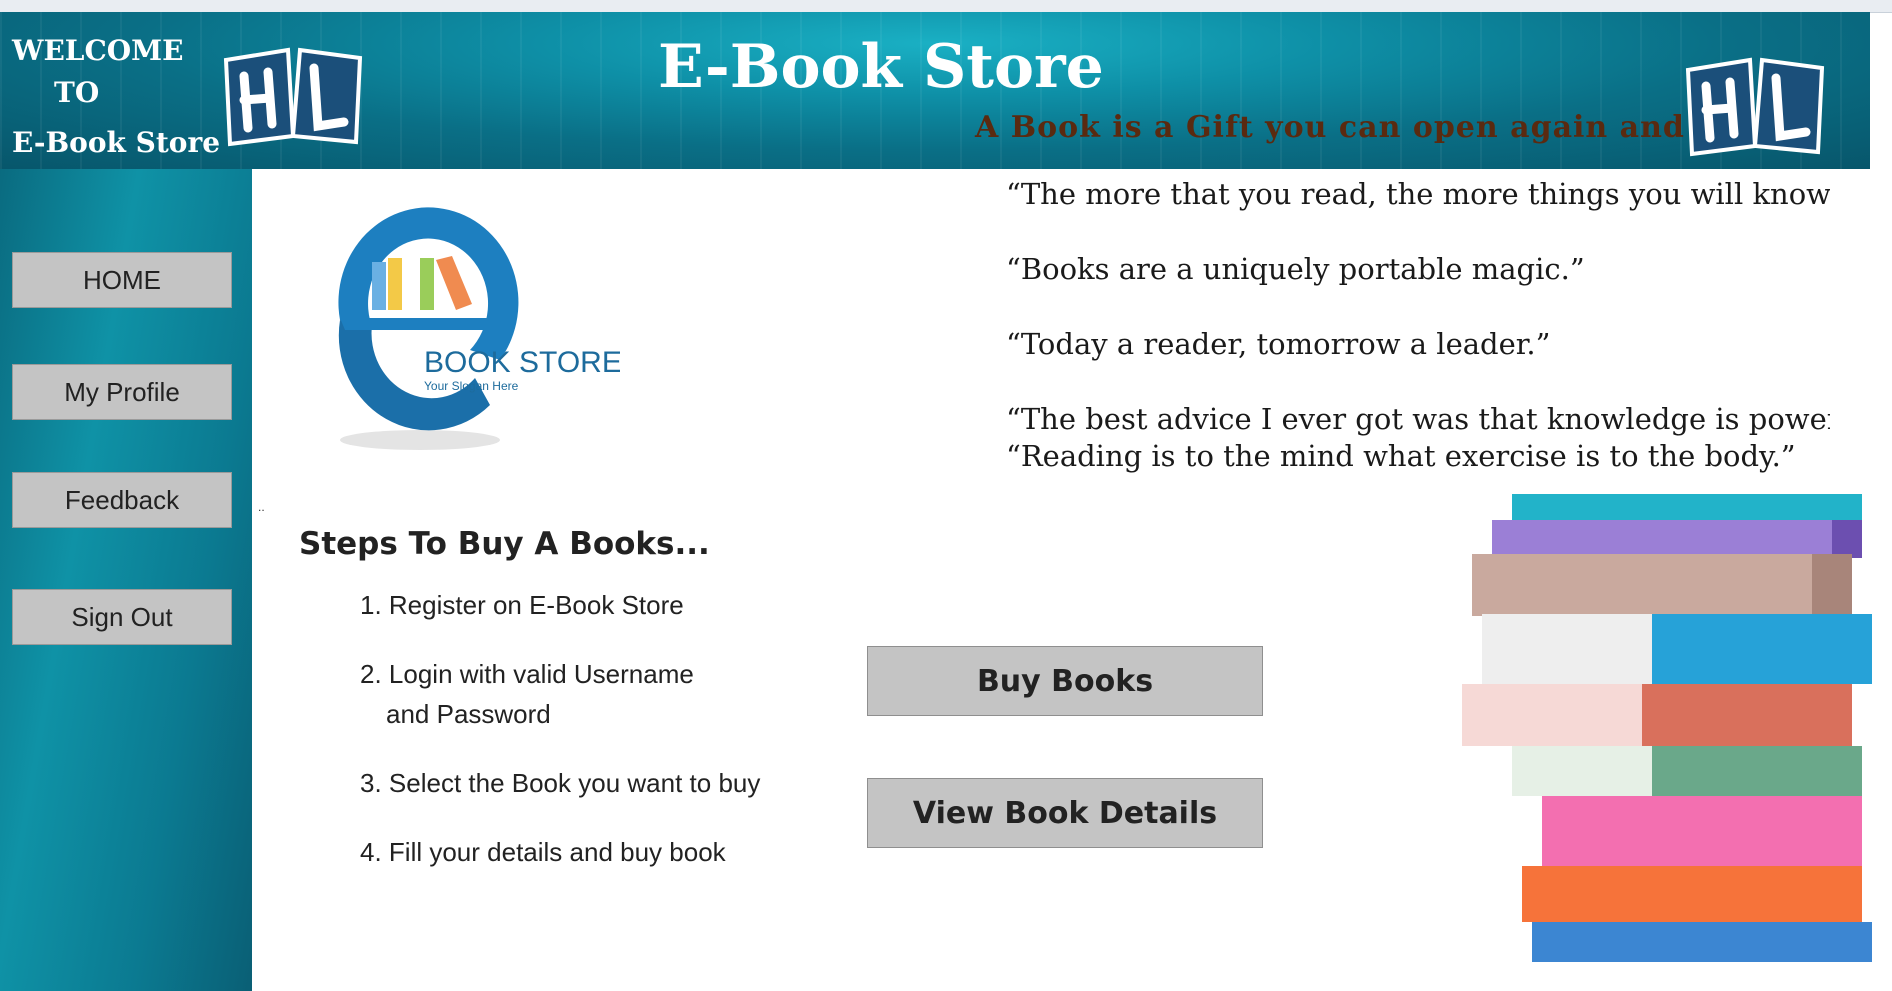  What do you see at coordinates (1278, 344) in the screenshot?
I see `quote-3: “Today a reader, tomorrow a leader.”` at bounding box center [1278, 344].